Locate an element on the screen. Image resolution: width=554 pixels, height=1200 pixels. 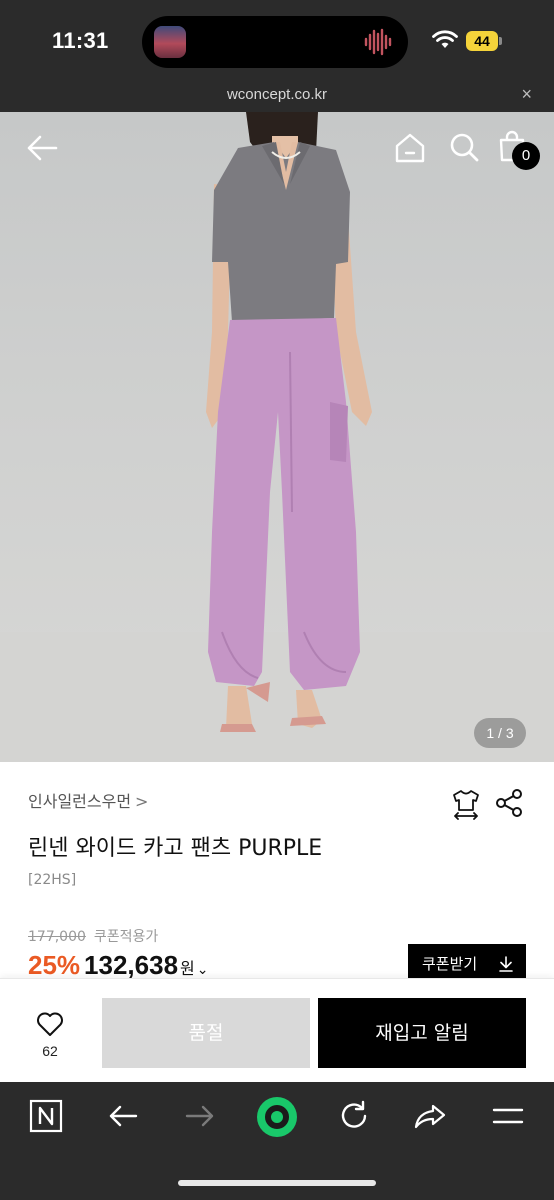
purchase-action-bar: 62 품절 재입고 알림 is located at coordinates (277, 1030).